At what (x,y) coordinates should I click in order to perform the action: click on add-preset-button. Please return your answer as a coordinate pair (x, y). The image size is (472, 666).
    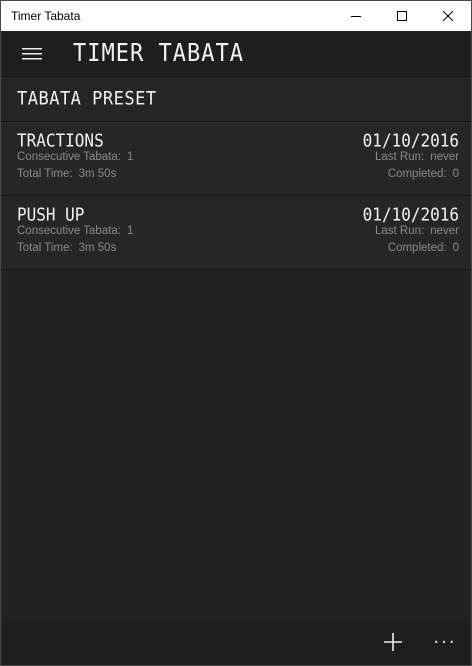
    Looking at the image, I should click on (393, 642).